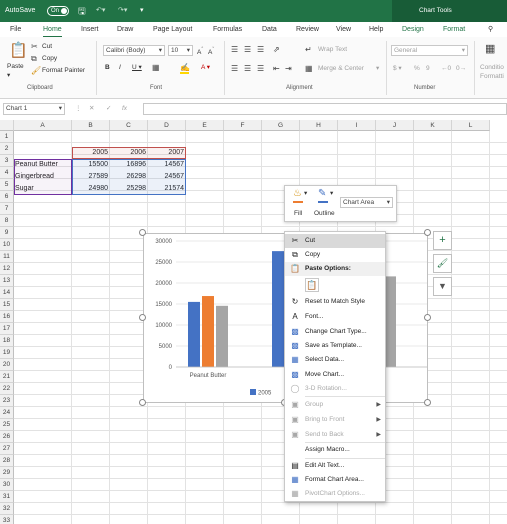 The image size is (507, 524). I want to click on column-header-C: C, so click(129, 125).